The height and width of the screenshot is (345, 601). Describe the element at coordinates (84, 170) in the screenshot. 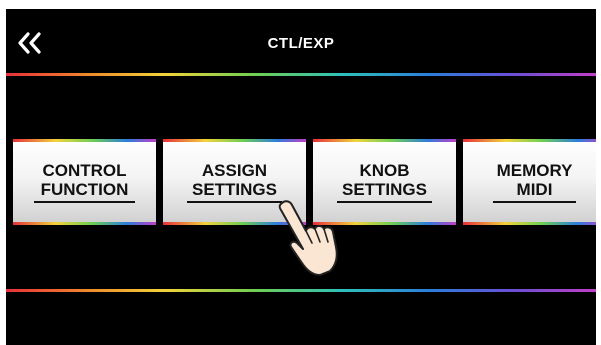

I see `button-label-line1: CONTROL` at that location.